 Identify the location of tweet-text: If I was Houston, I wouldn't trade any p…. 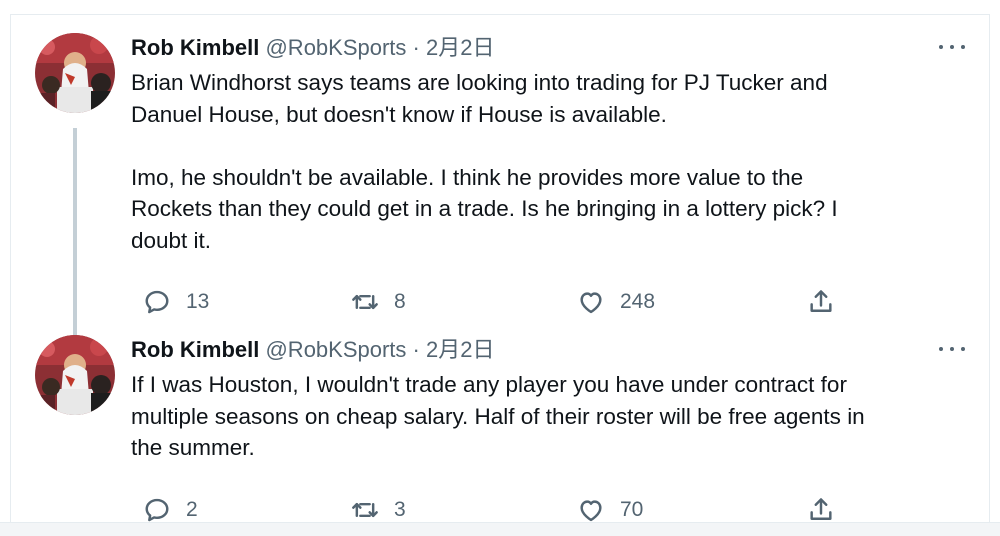
(551, 416).